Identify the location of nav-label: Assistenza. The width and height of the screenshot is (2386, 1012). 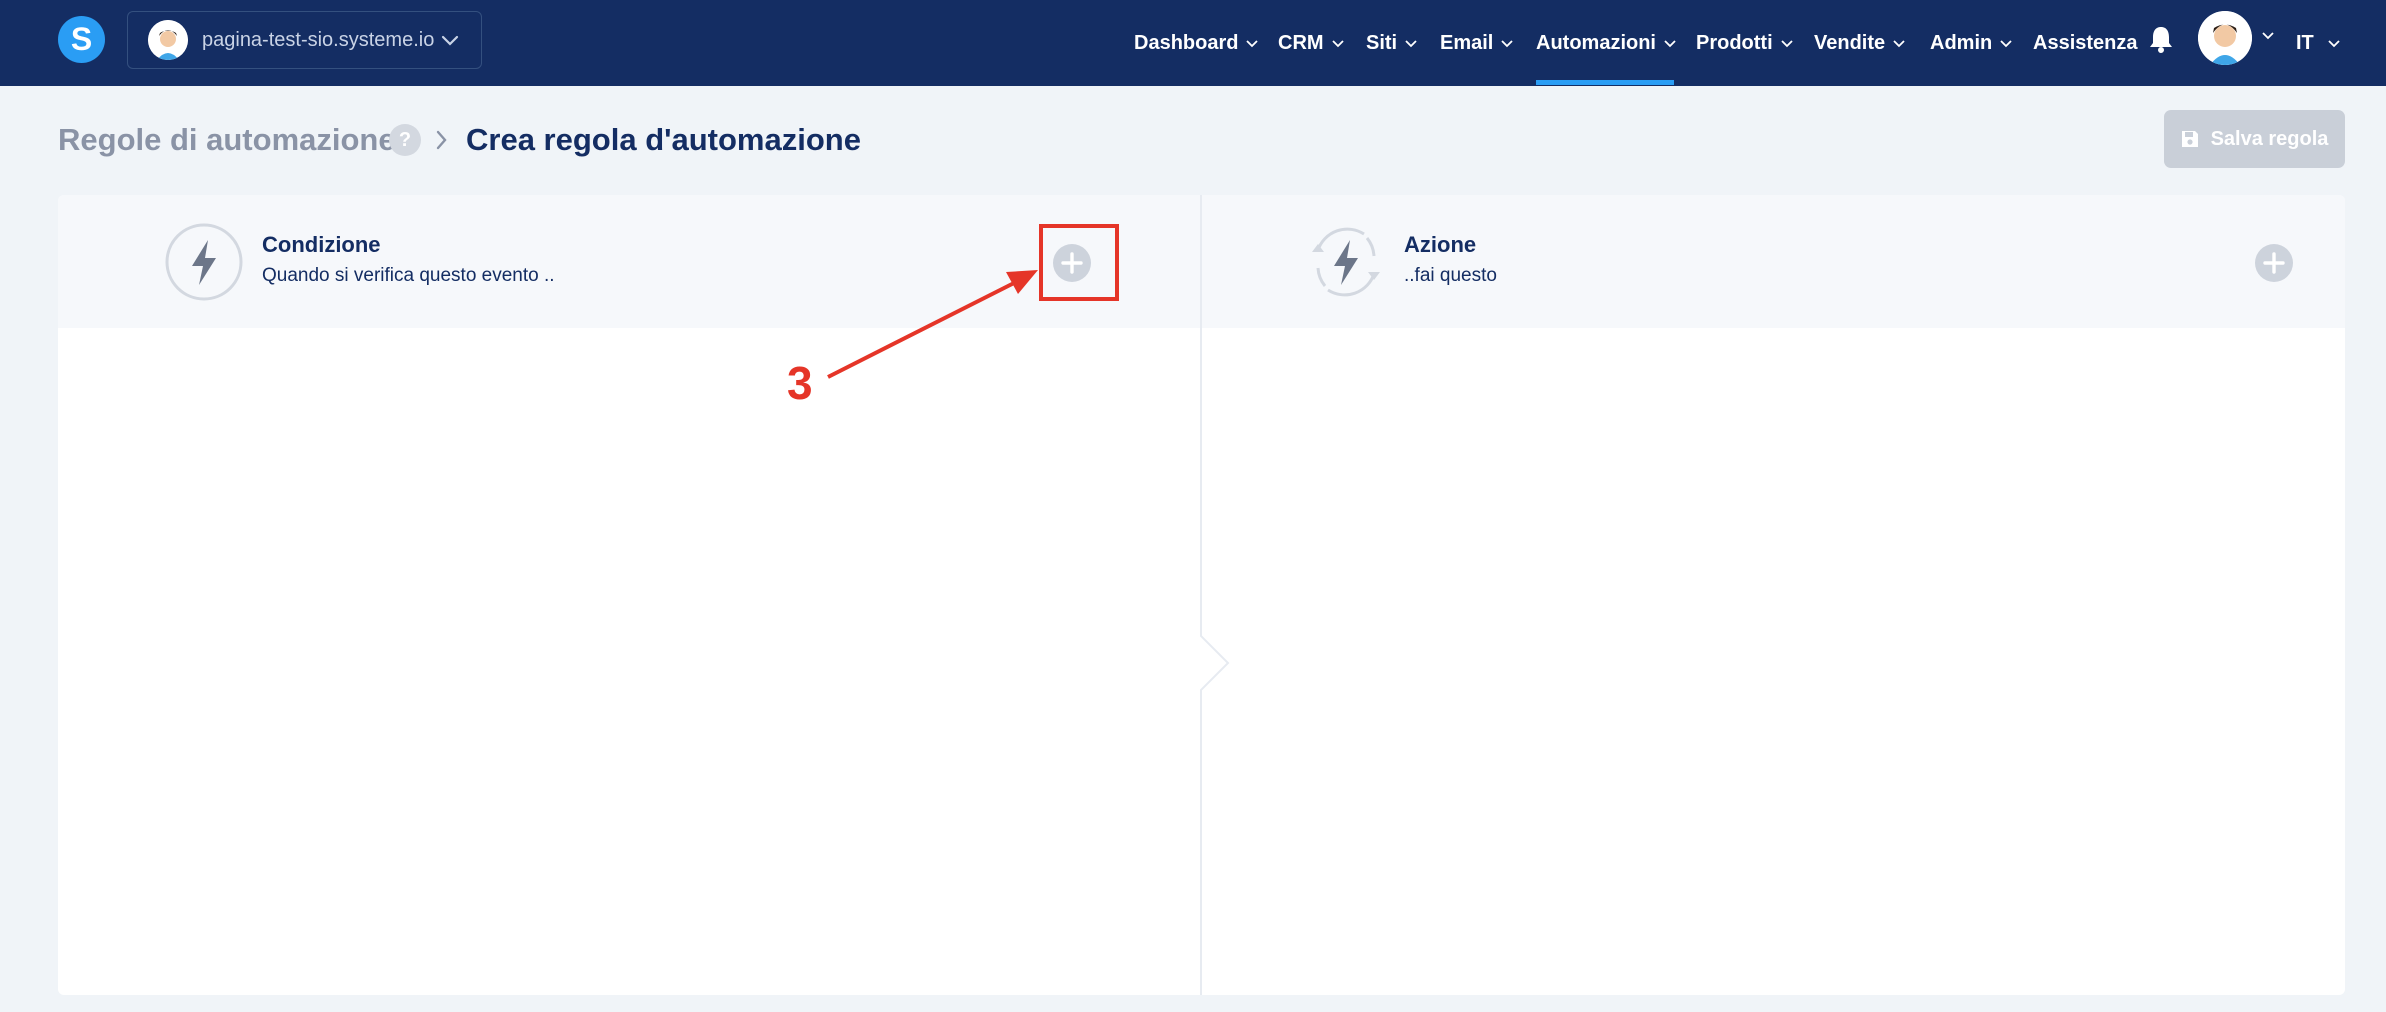
(2085, 42).